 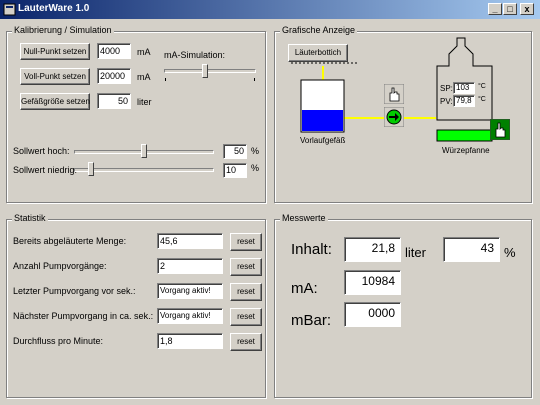 I want to click on gefaess-unit: liter, so click(x=144, y=102).